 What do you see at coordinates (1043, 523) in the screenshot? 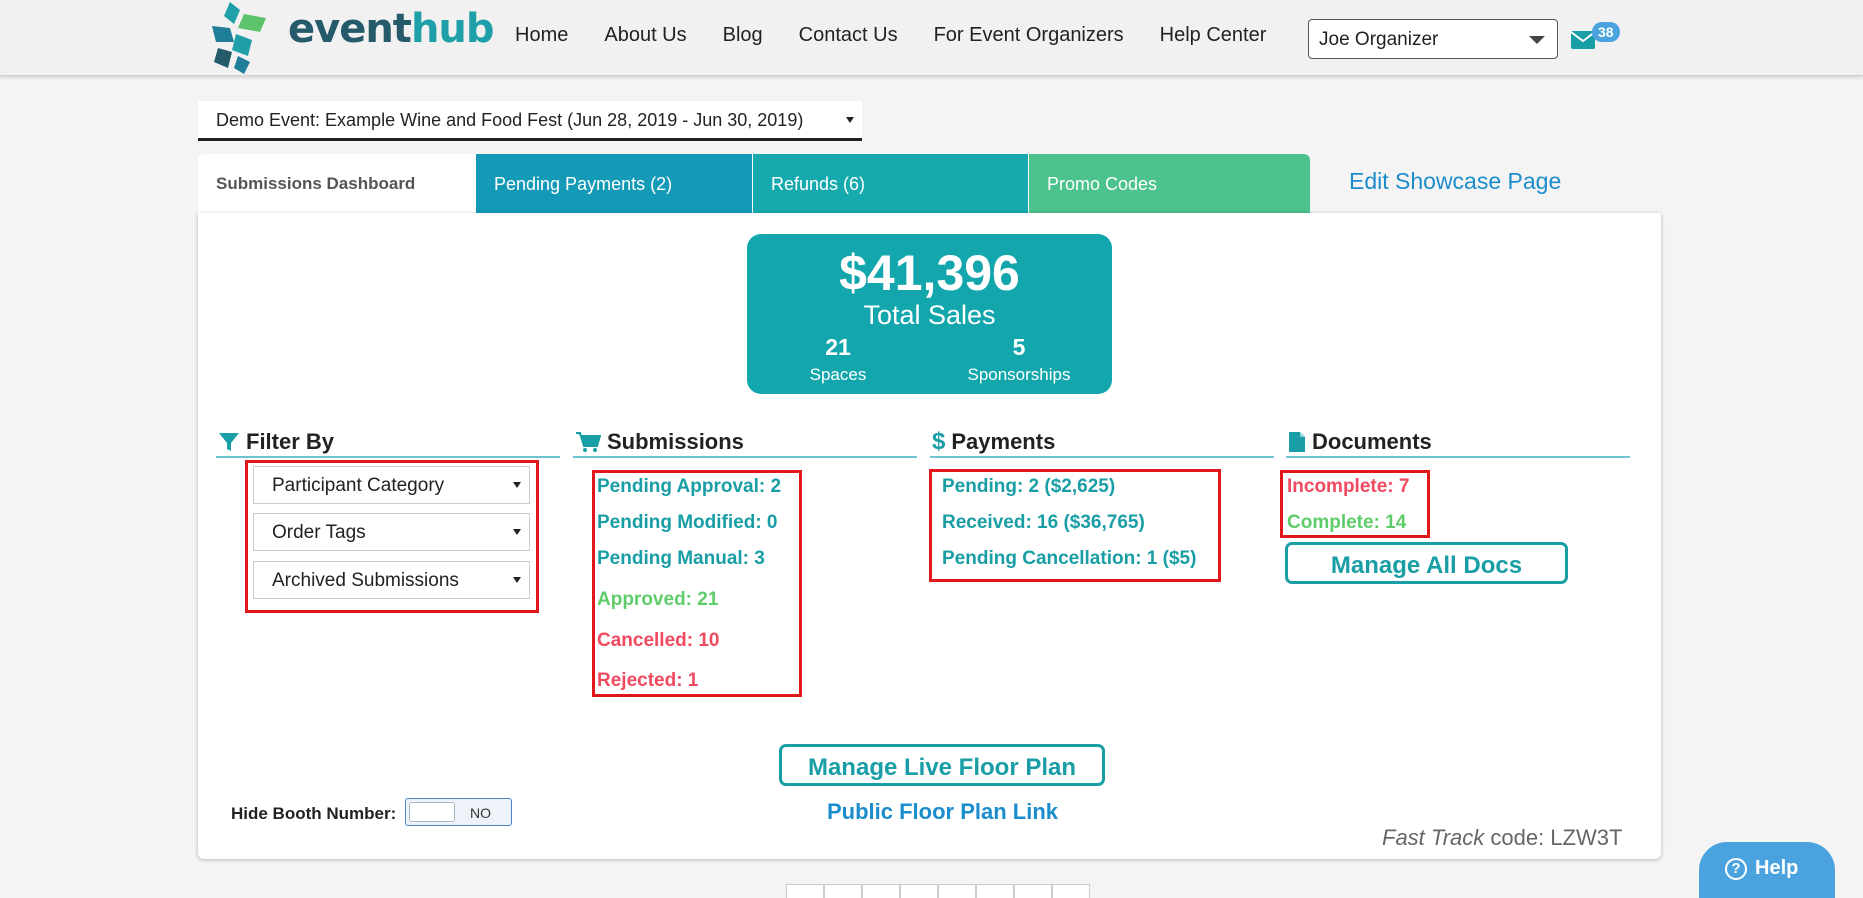
I see `payments-received-link: Received: 16 ($36,765)` at bounding box center [1043, 523].